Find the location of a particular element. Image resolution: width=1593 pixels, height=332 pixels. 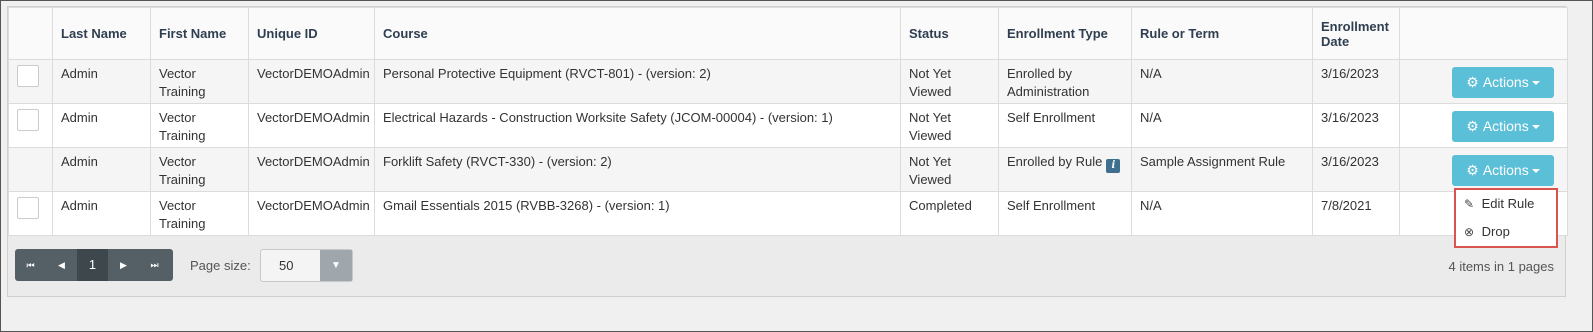

info-icon: i is located at coordinates (1113, 166).